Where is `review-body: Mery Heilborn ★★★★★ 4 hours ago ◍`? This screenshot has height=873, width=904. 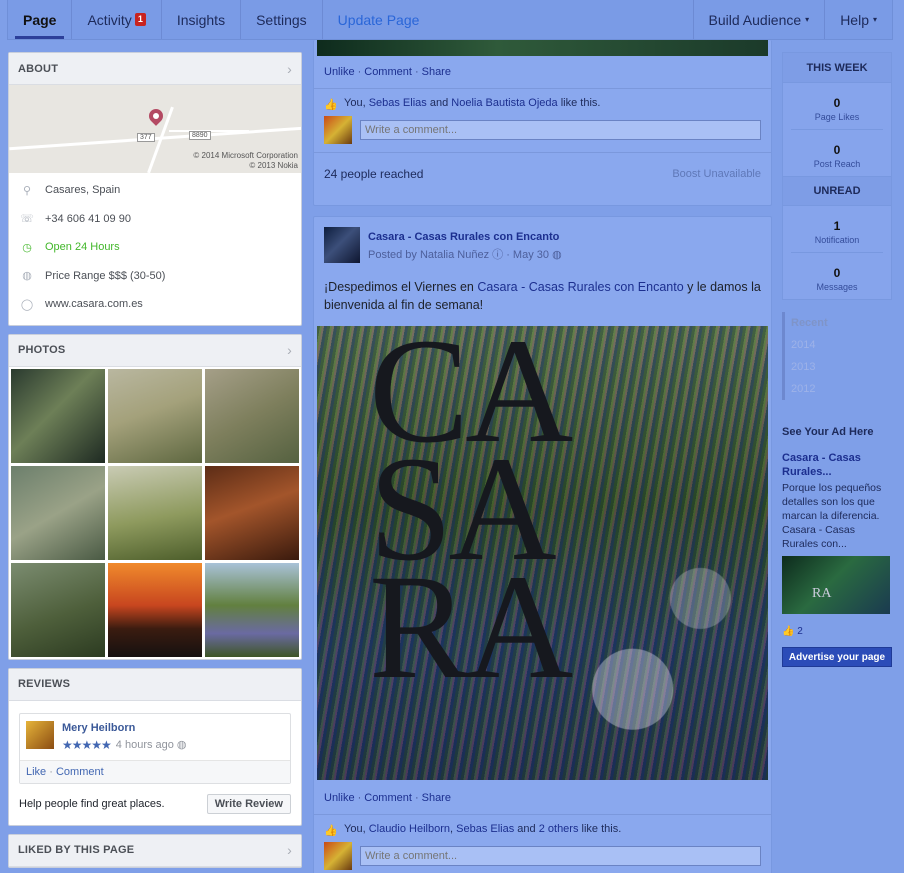 review-body: Mery Heilborn ★★★★★ 4 hours ago ◍ is located at coordinates (155, 737).